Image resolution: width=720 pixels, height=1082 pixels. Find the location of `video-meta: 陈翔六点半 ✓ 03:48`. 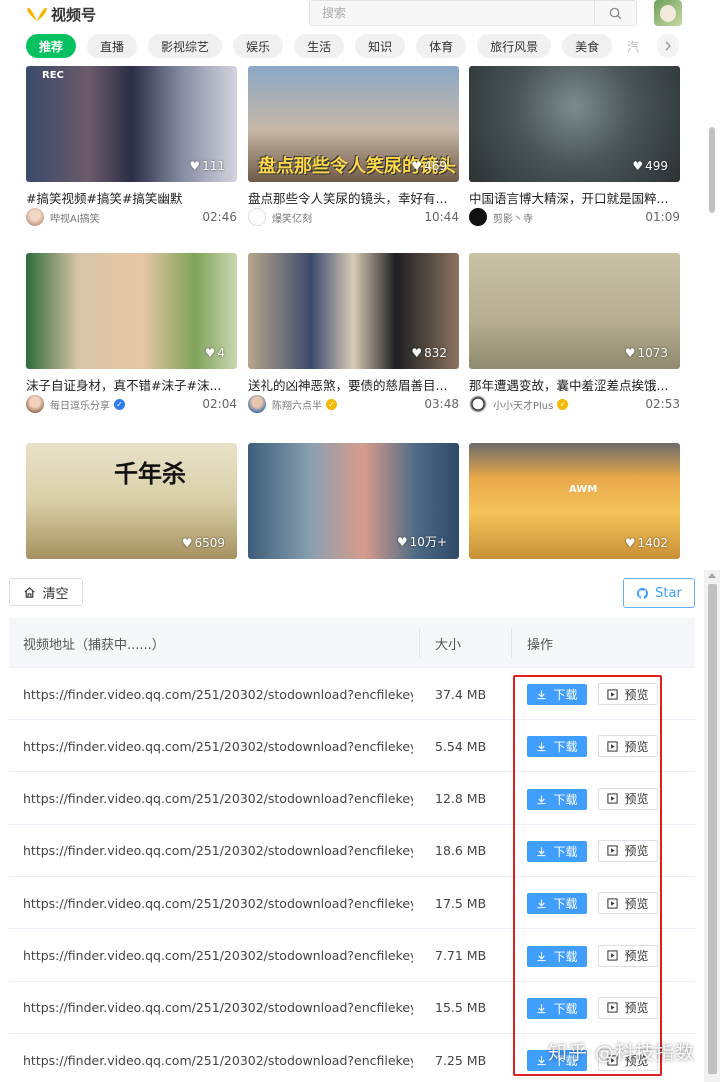

video-meta: 陈翔六点半 ✓ 03:48 is located at coordinates (353, 404).